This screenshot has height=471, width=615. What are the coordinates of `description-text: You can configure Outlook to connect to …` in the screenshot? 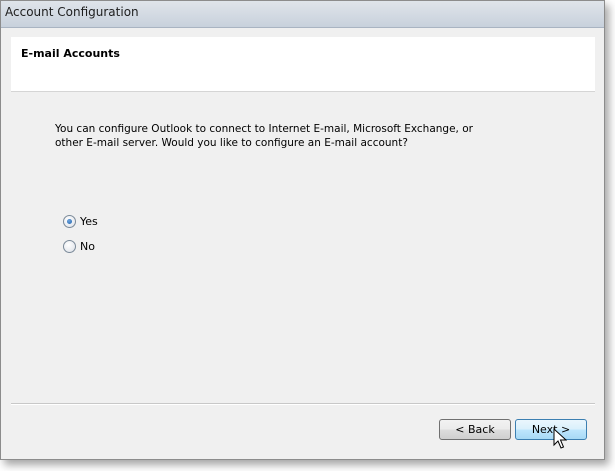 It's located at (264, 136).